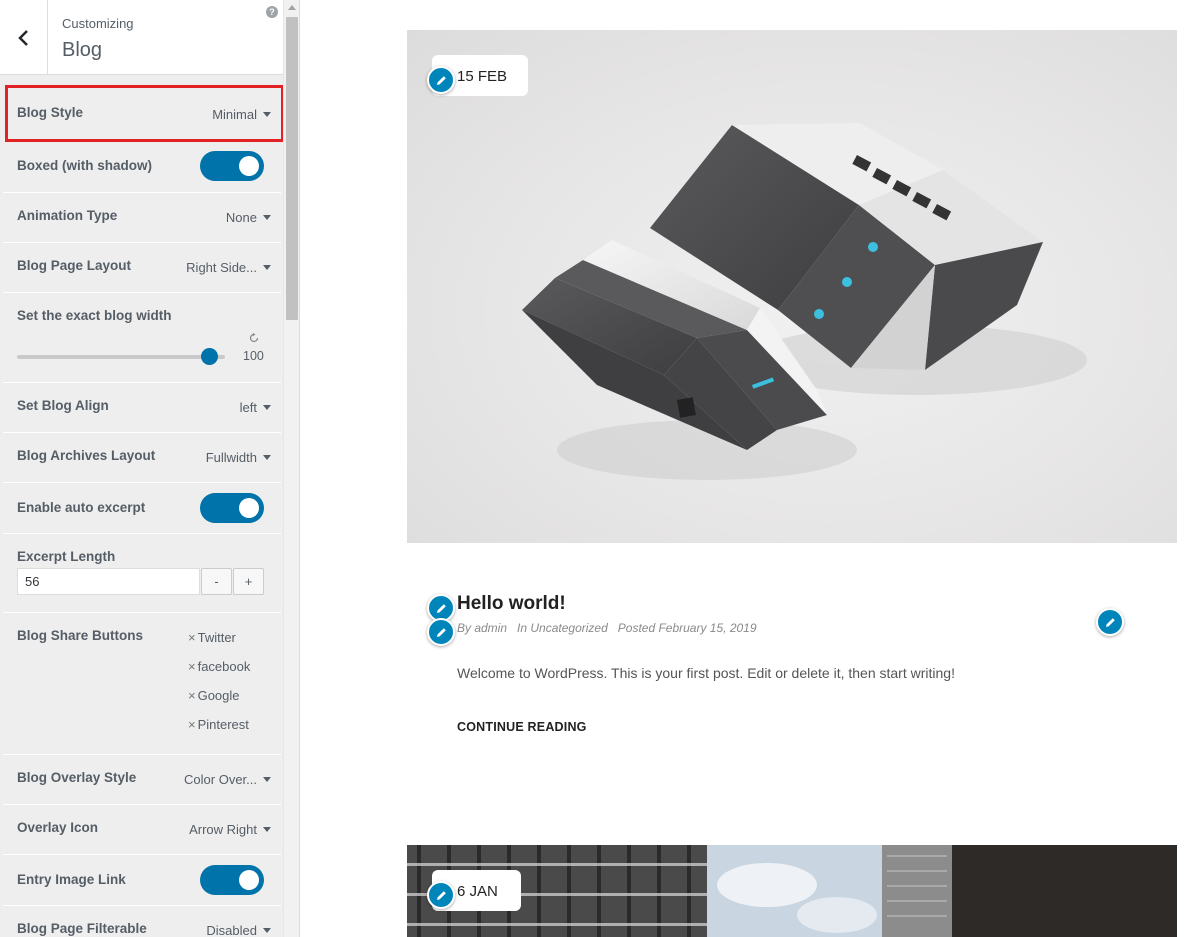  I want to click on boxed-row: Boxed (with shadow), so click(142, 167).